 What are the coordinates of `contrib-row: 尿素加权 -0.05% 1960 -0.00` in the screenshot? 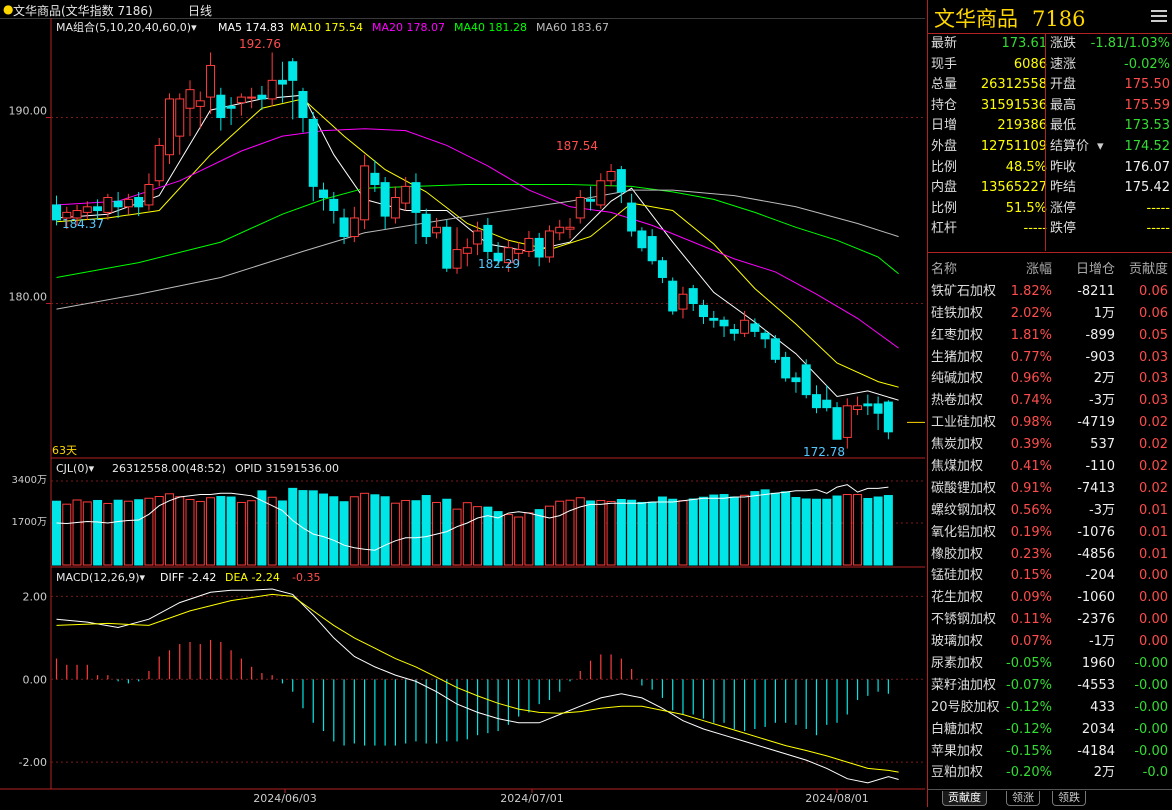 It's located at (1050, 664).